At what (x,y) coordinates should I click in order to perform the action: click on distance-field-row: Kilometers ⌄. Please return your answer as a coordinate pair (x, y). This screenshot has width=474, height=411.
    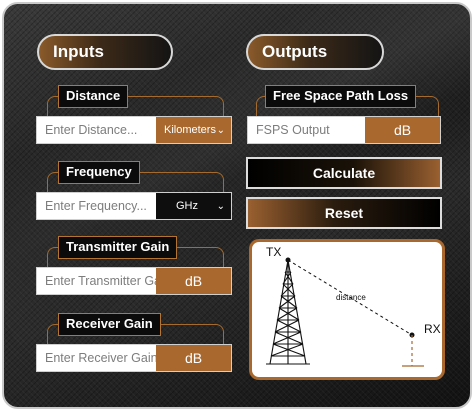
    Looking at the image, I should click on (134, 130).